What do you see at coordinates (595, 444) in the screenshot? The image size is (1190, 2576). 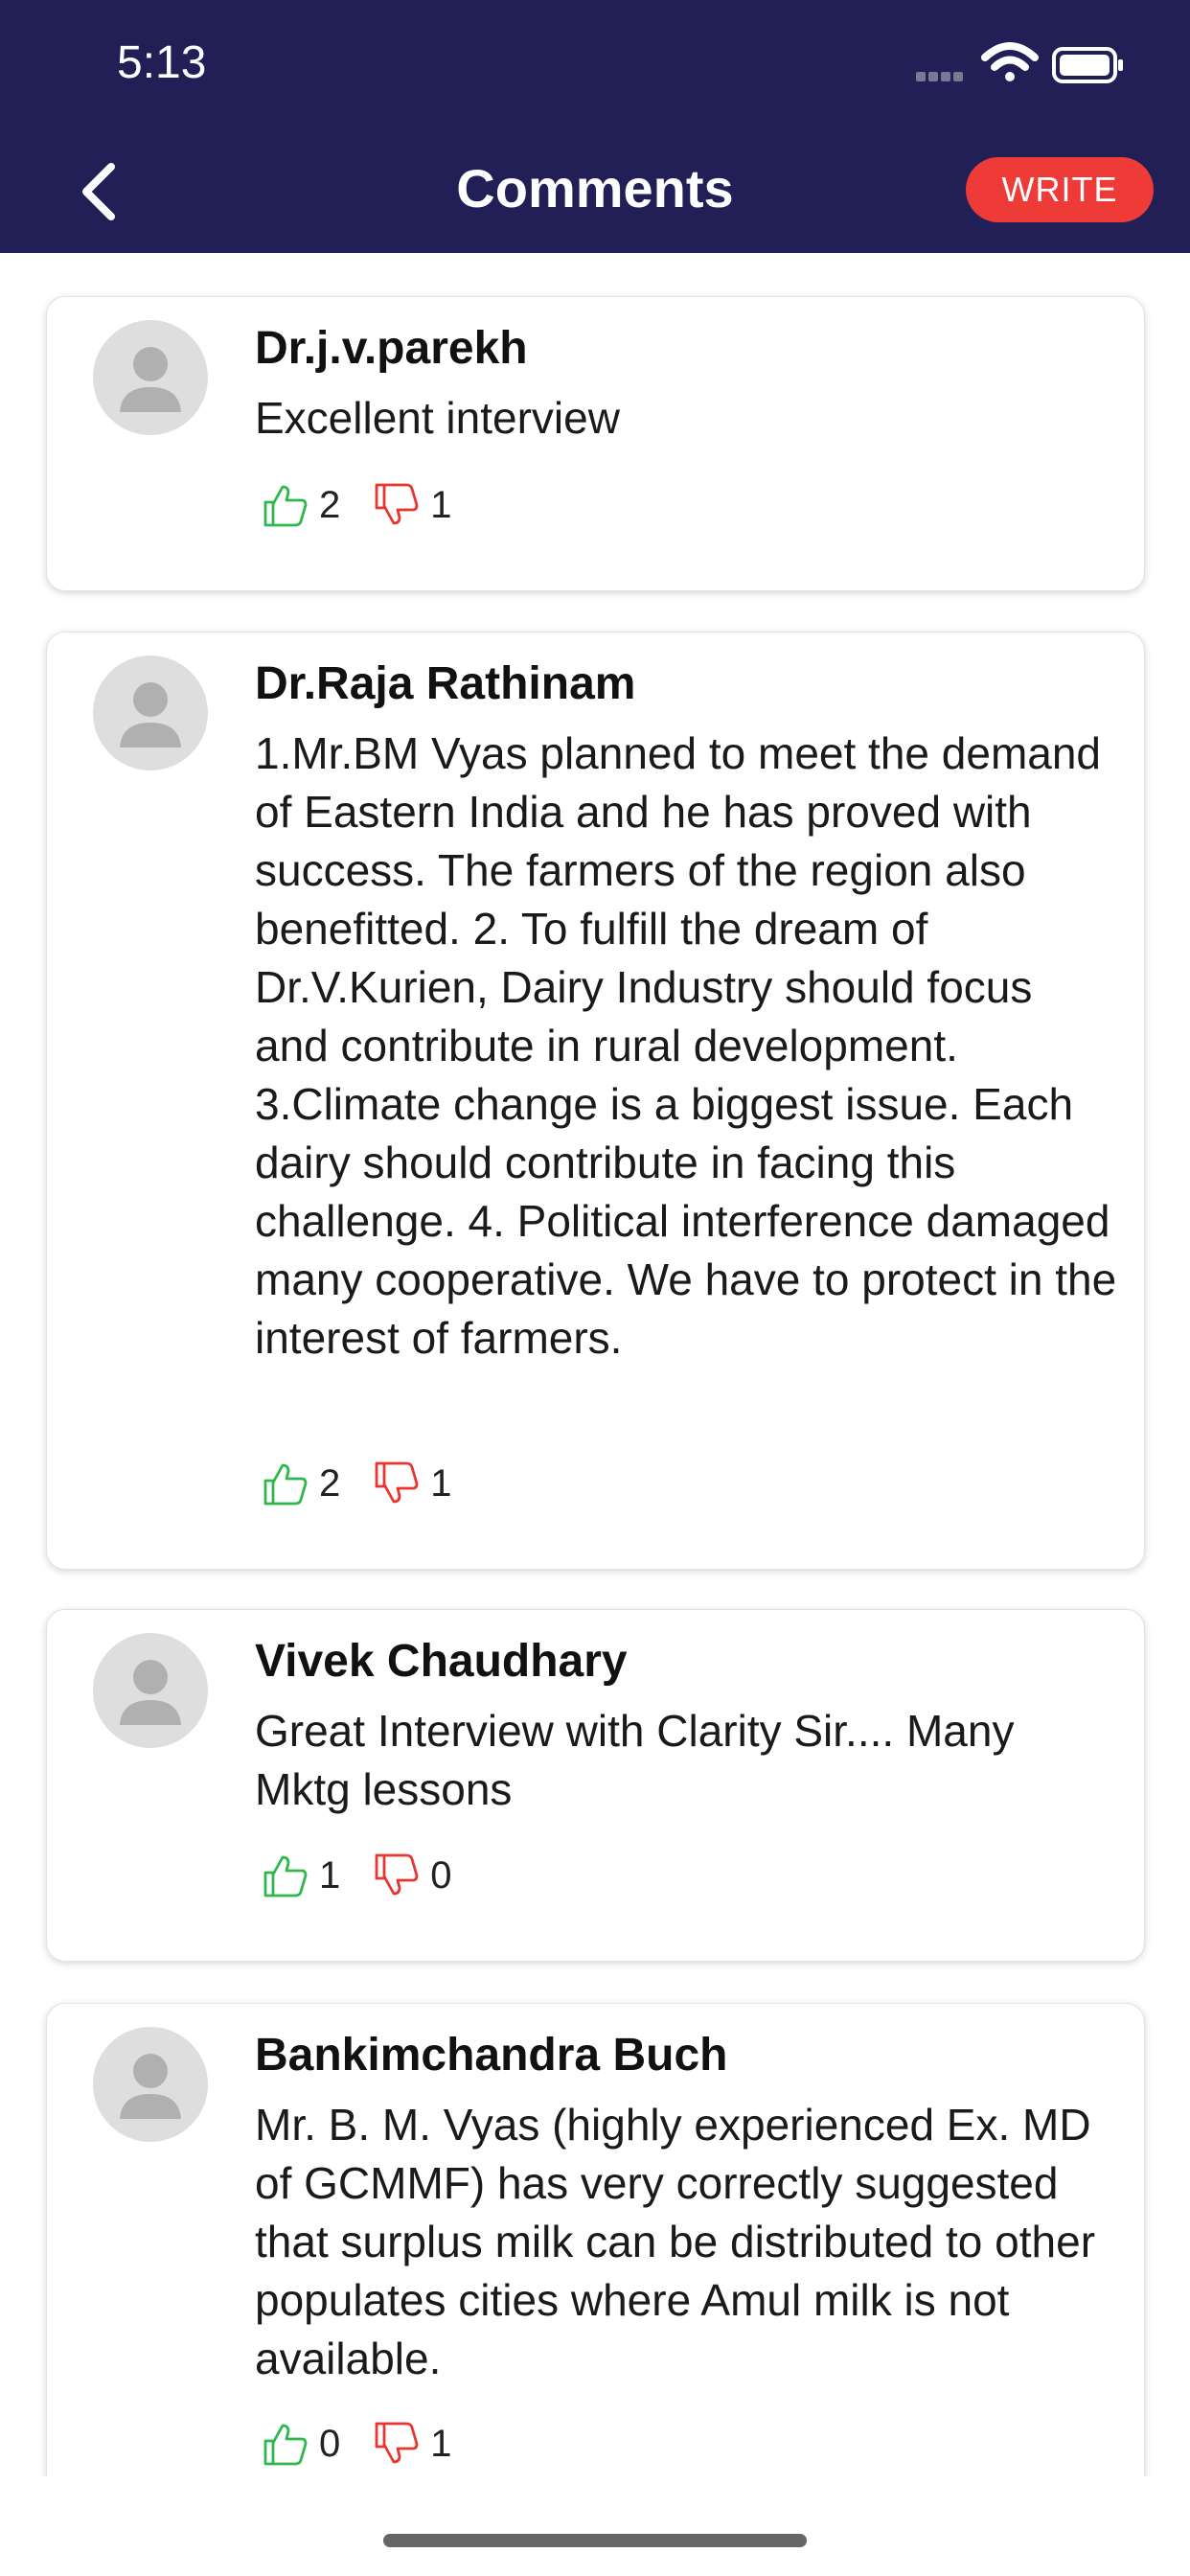 I see `comment-card: Dr.j.v.parekh Excellent interview 2 1` at bounding box center [595, 444].